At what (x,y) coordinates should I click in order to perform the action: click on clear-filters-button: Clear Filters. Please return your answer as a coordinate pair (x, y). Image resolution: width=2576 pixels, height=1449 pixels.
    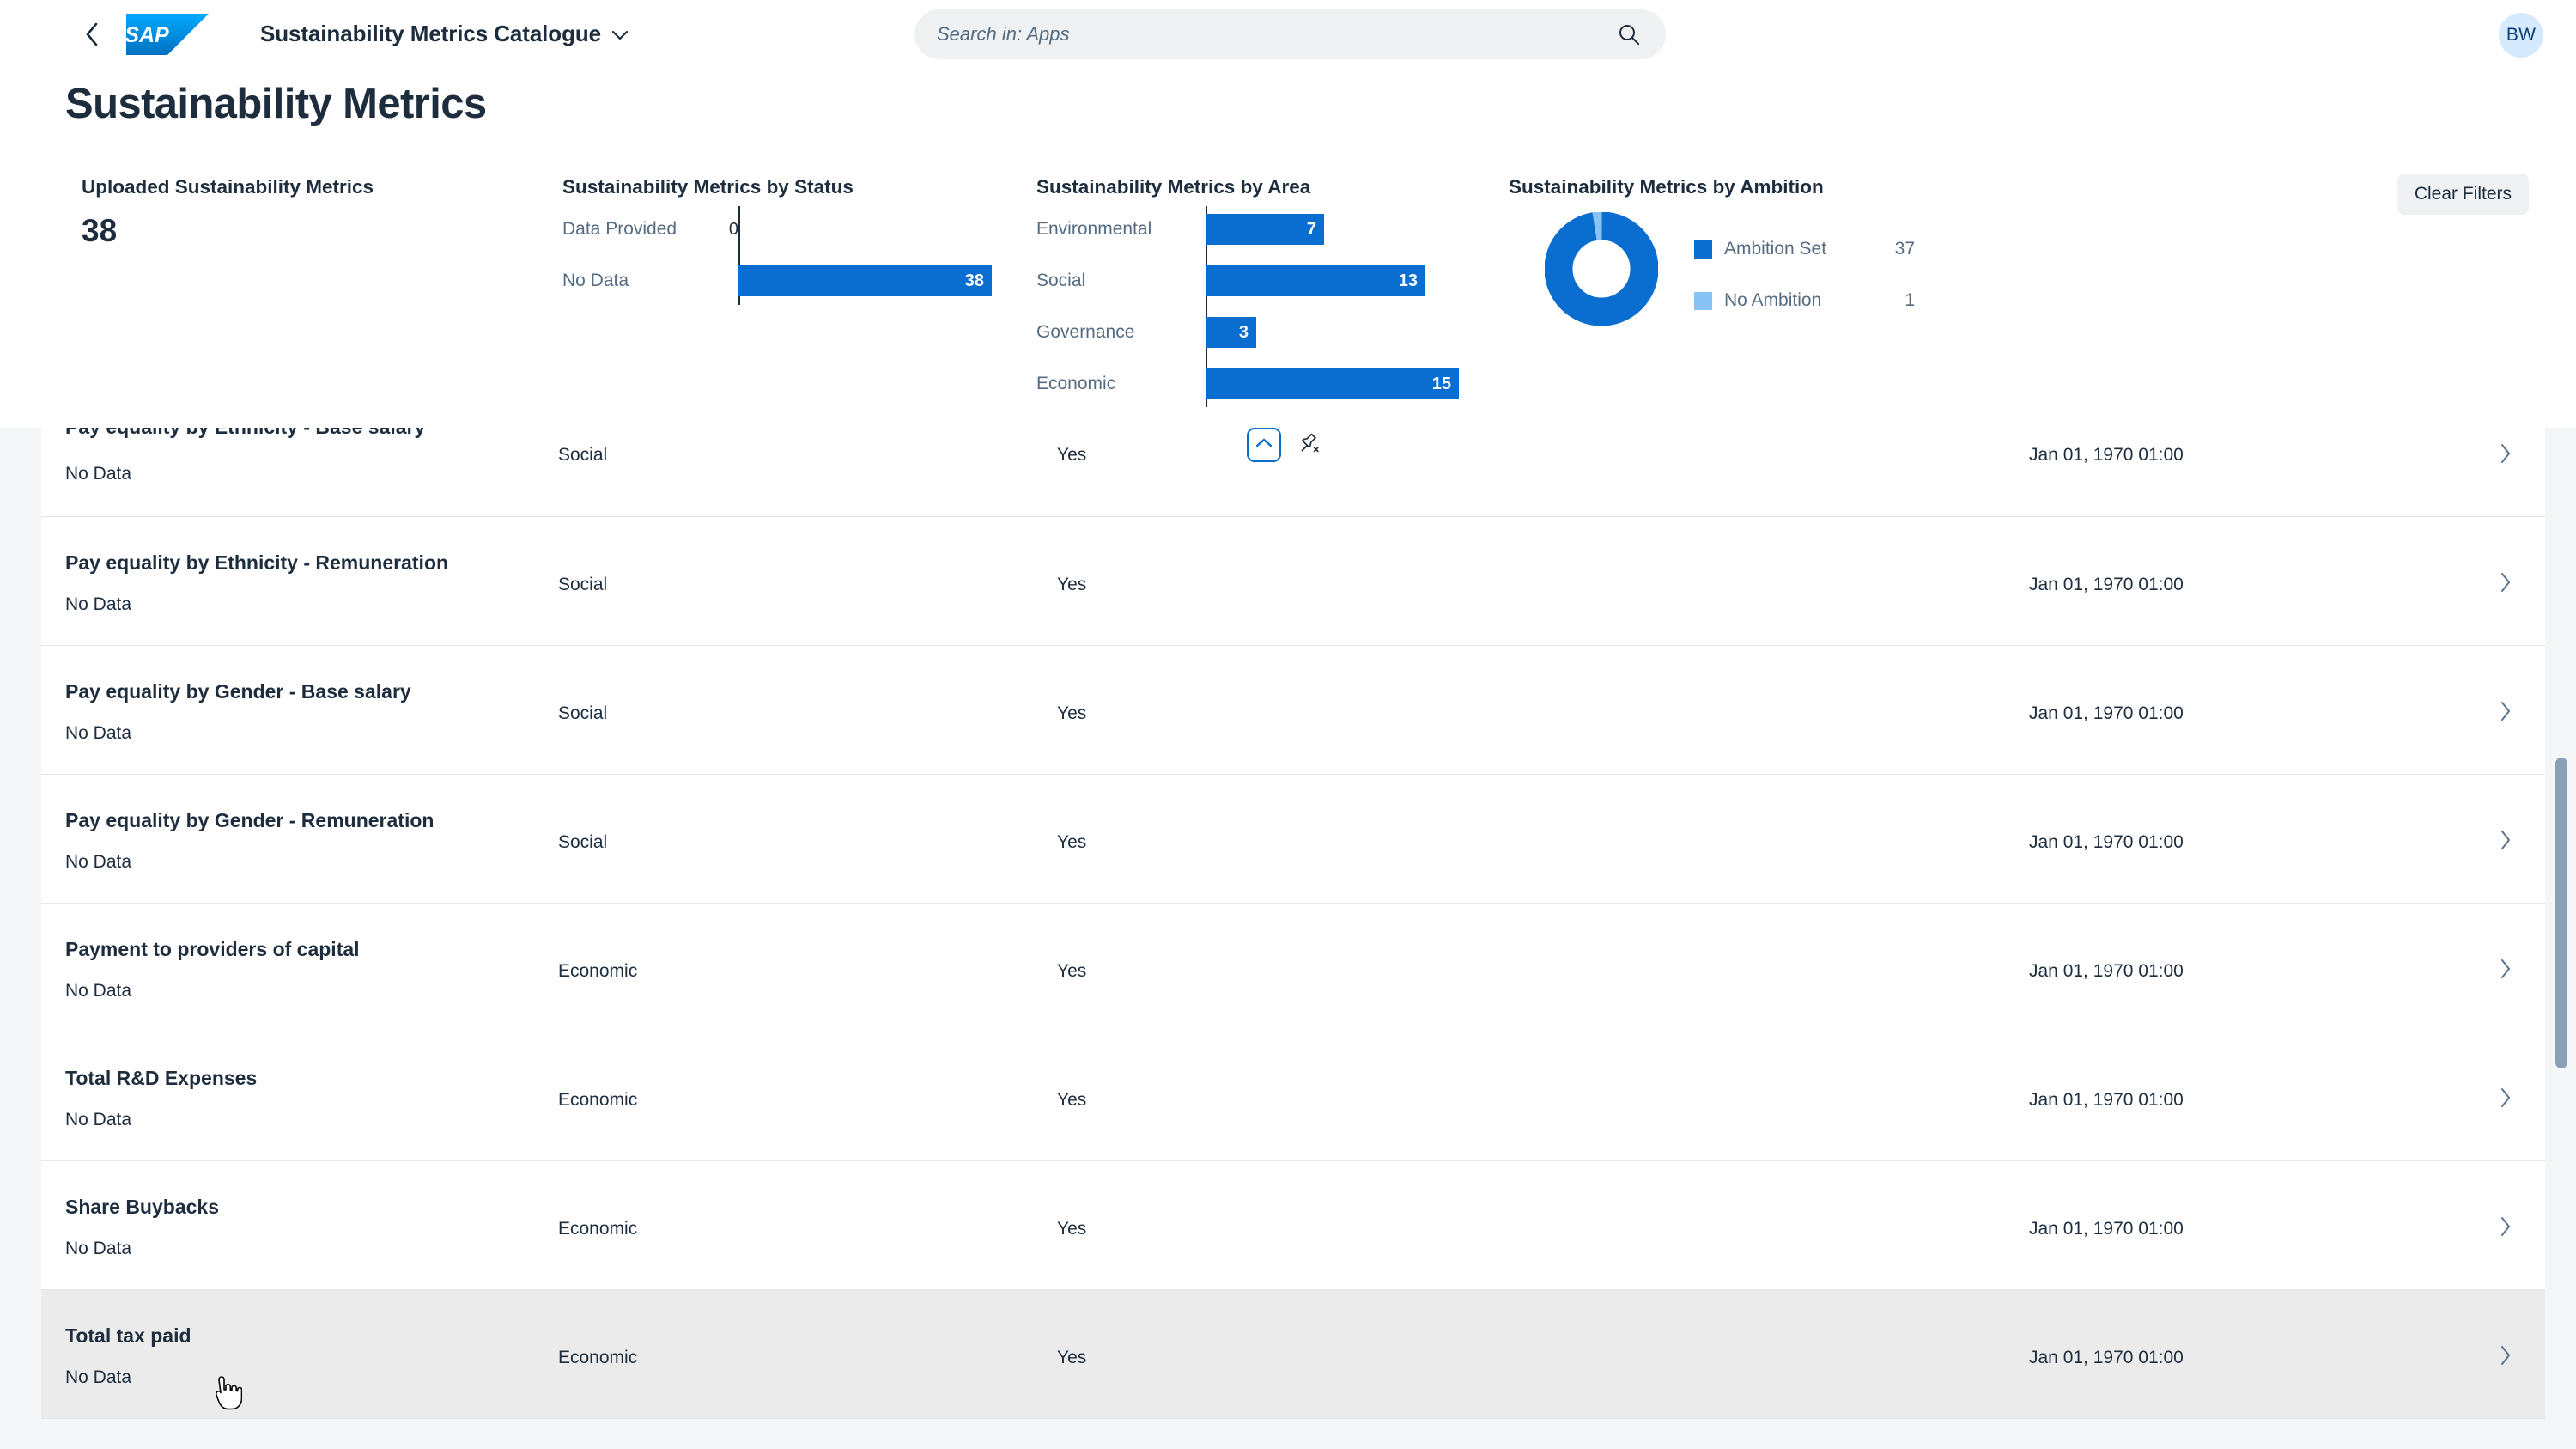
    Looking at the image, I should click on (2463, 194).